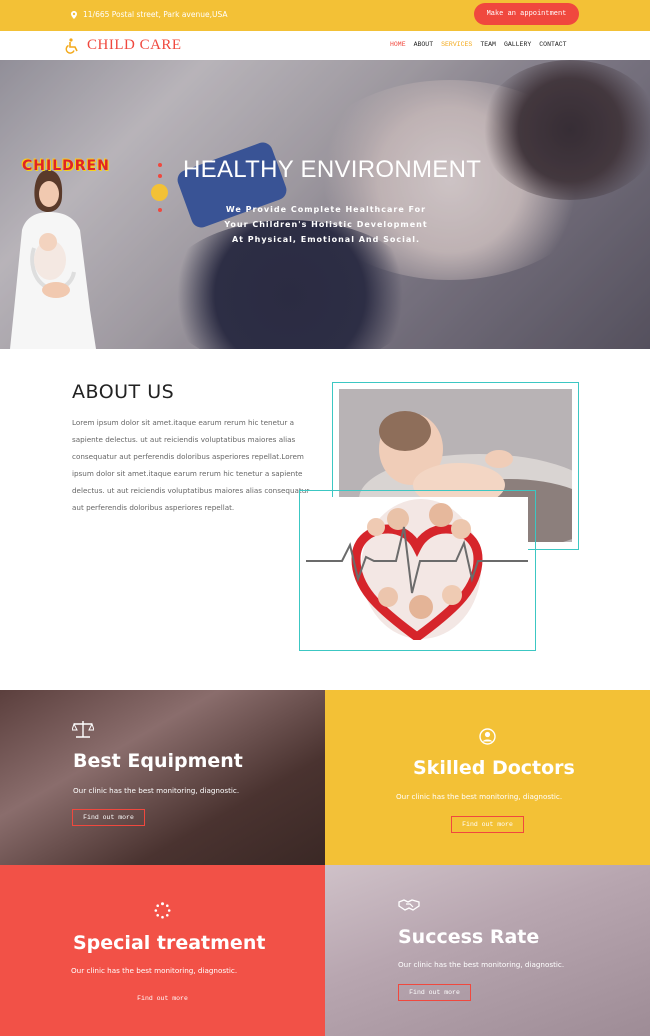 Image resolution: width=650 pixels, height=1036 pixels. Describe the element at coordinates (409, 905) in the screenshot. I see `handshake-icon` at that location.